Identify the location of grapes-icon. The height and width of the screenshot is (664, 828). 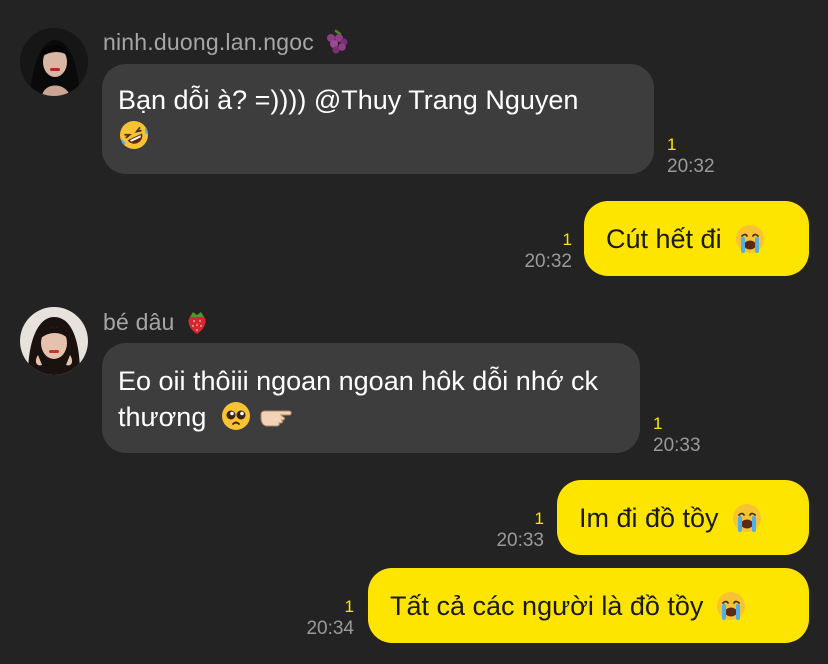
(336, 42).